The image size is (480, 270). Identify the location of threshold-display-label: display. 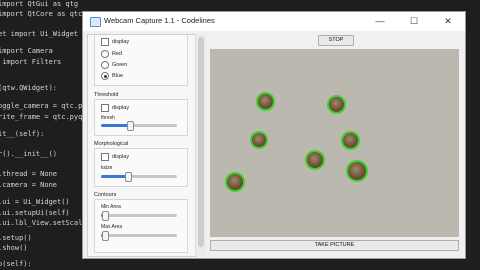
(121, 108).